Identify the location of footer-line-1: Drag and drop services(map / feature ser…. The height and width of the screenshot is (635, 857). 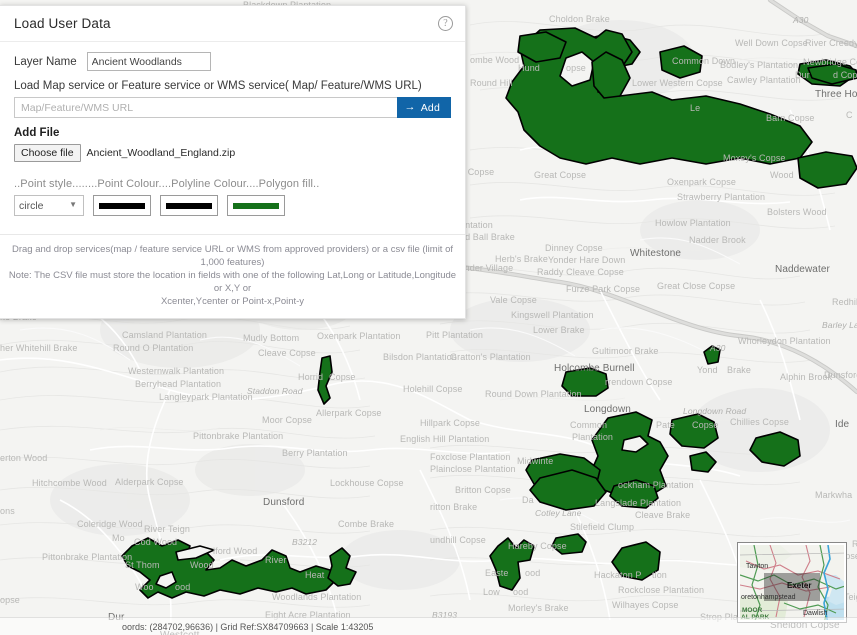
(232, 256).